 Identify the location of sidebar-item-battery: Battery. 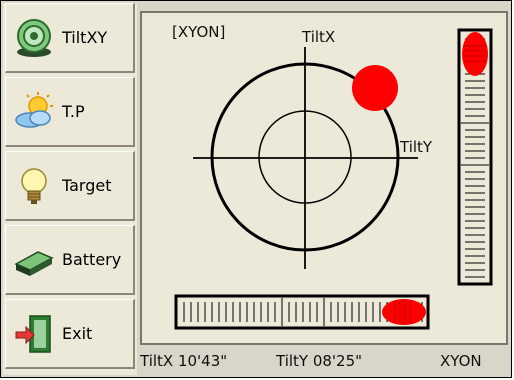
(70, 260).